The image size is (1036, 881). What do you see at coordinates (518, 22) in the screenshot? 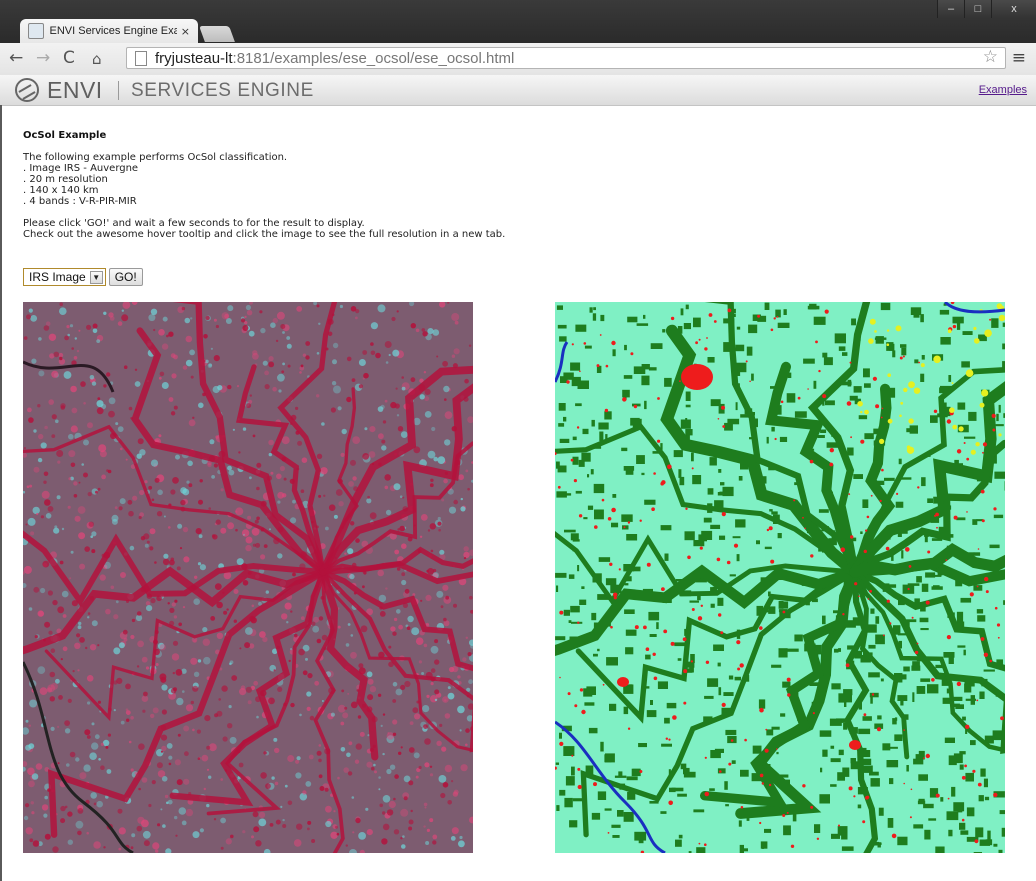
I see `browser-titlebar: ‒ □ x ENVI Services Engine Exam ×` at bounding box center [518, 22].